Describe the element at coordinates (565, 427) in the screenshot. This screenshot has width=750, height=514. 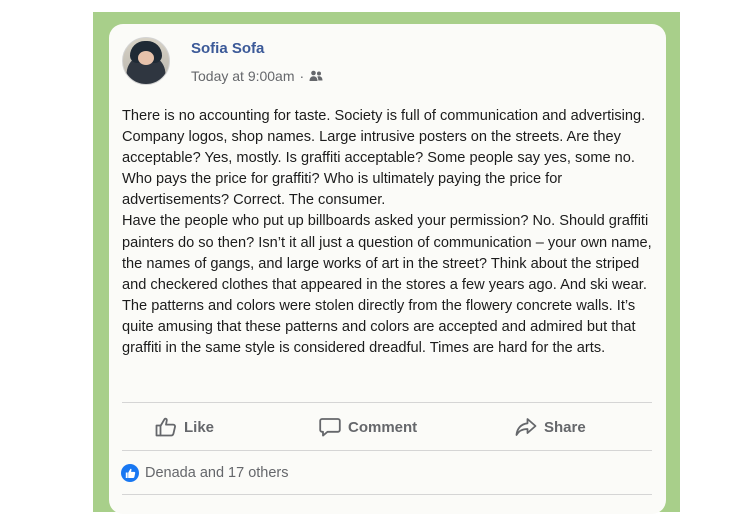
I see `share-label: Share` at that location.